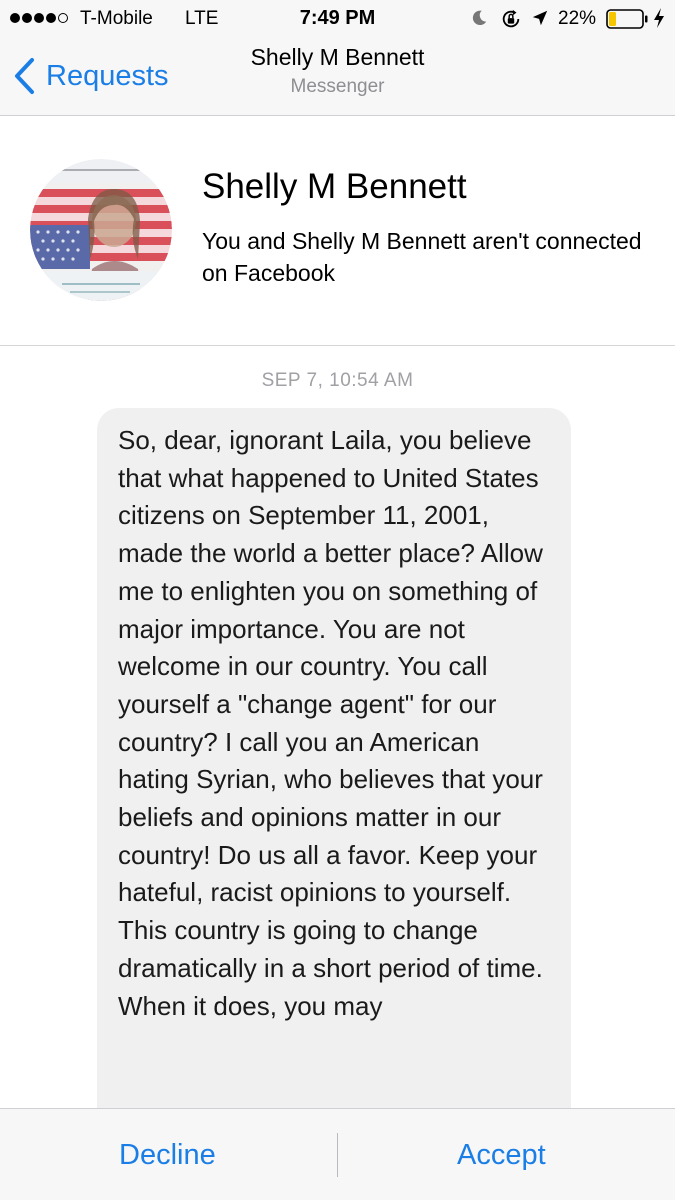 The width and height of the screenshot is (675, 1200). What do you see at coordinates (501, 1154) in the screenshot?
I see `accept-label: Accept` at bounding box center [501, 1154].